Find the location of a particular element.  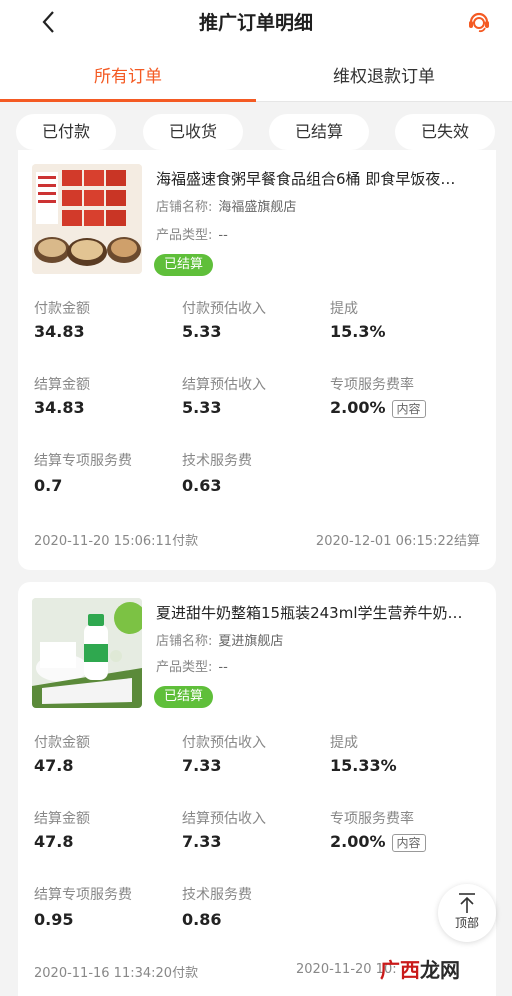

congee-product-image is located at coordinates (87, 219).